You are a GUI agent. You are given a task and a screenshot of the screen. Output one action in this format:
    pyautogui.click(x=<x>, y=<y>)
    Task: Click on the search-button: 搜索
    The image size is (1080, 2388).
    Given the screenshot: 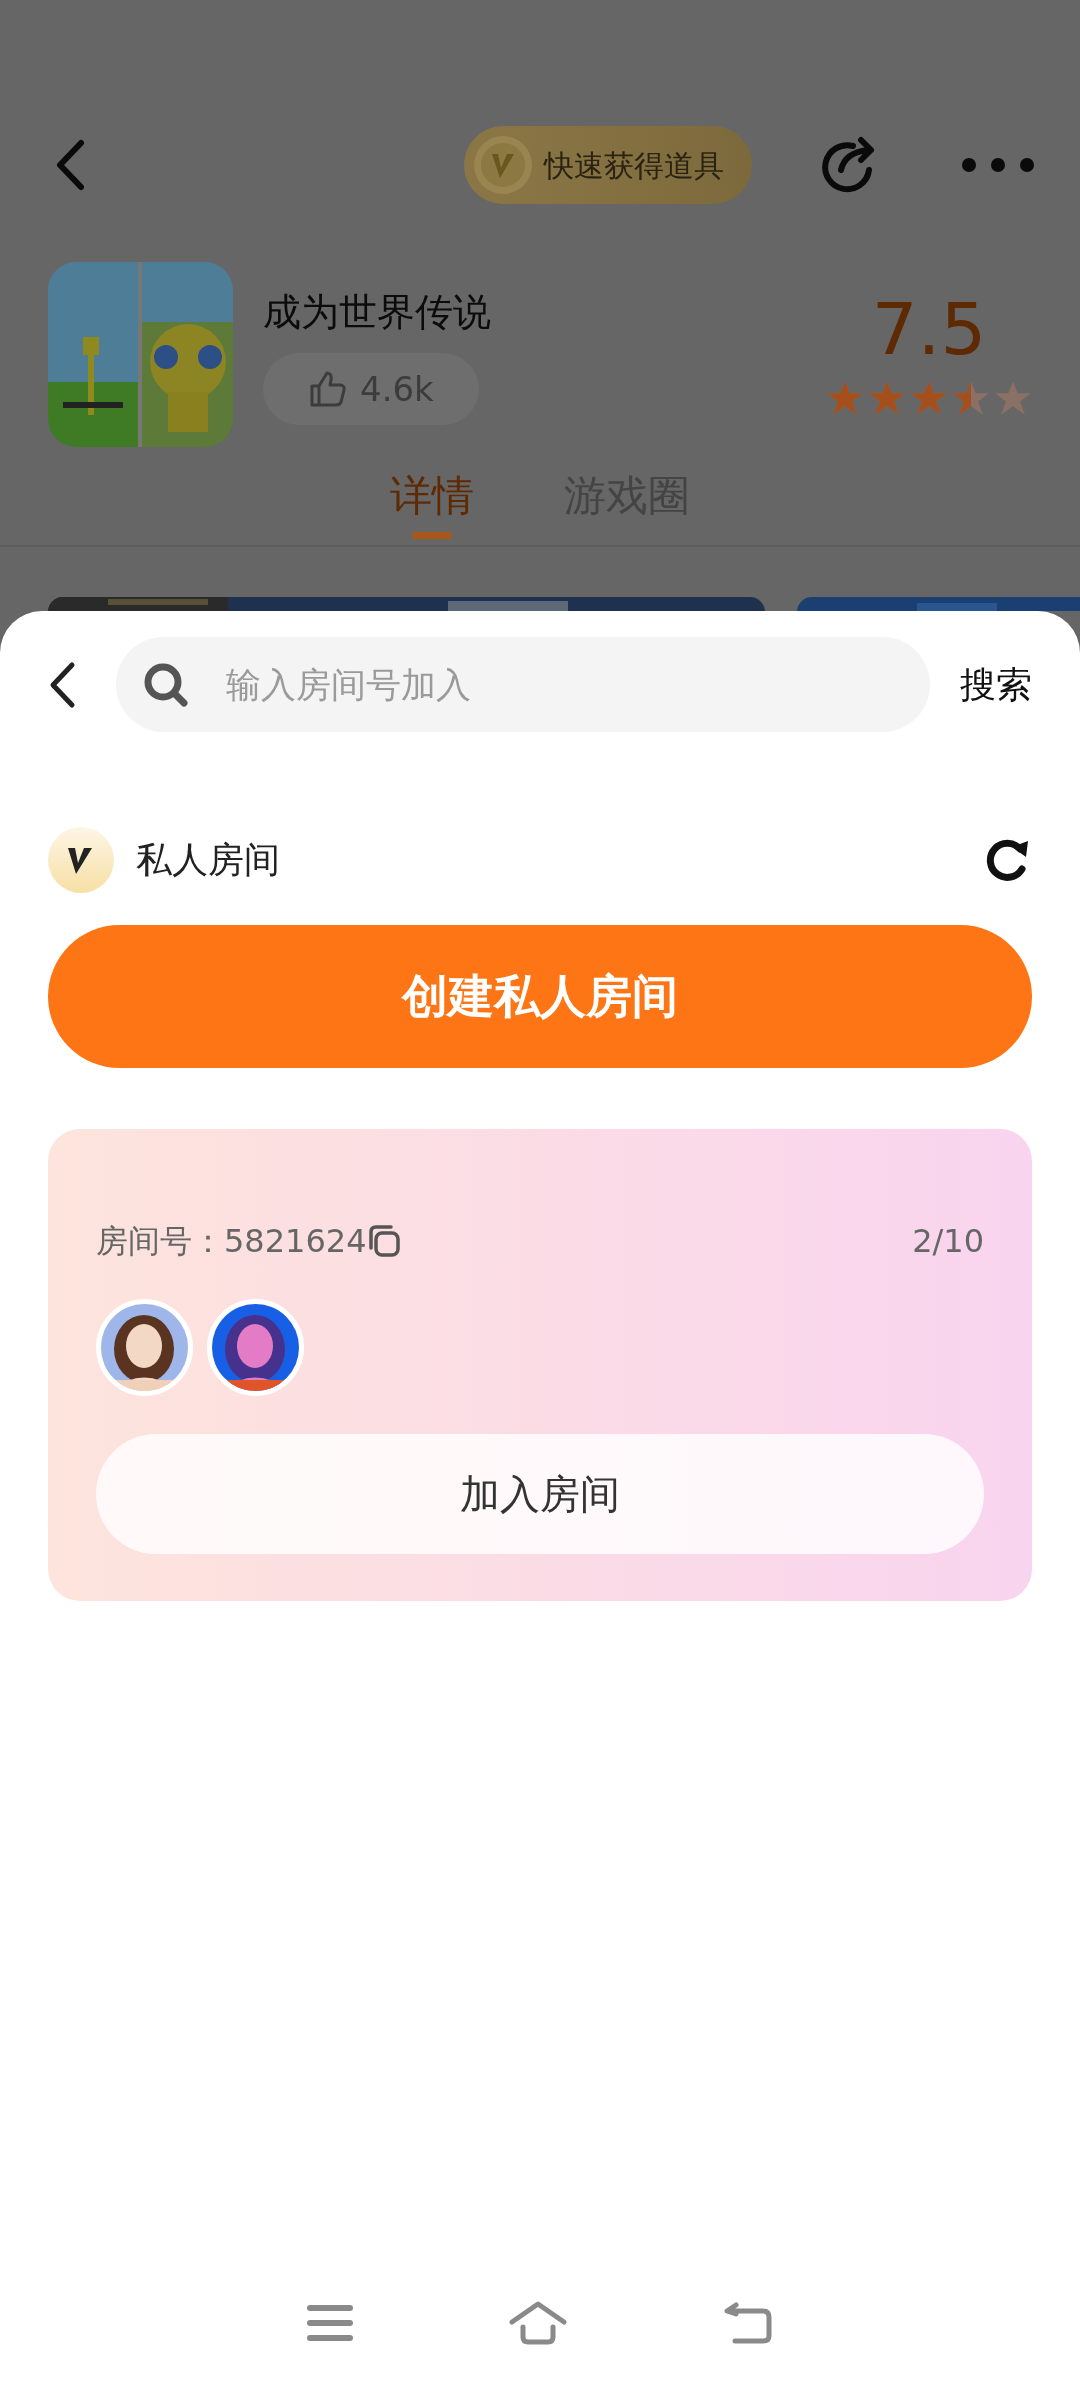 What is the action you would take?
    pyautogui.click(x=996, y=684)
    